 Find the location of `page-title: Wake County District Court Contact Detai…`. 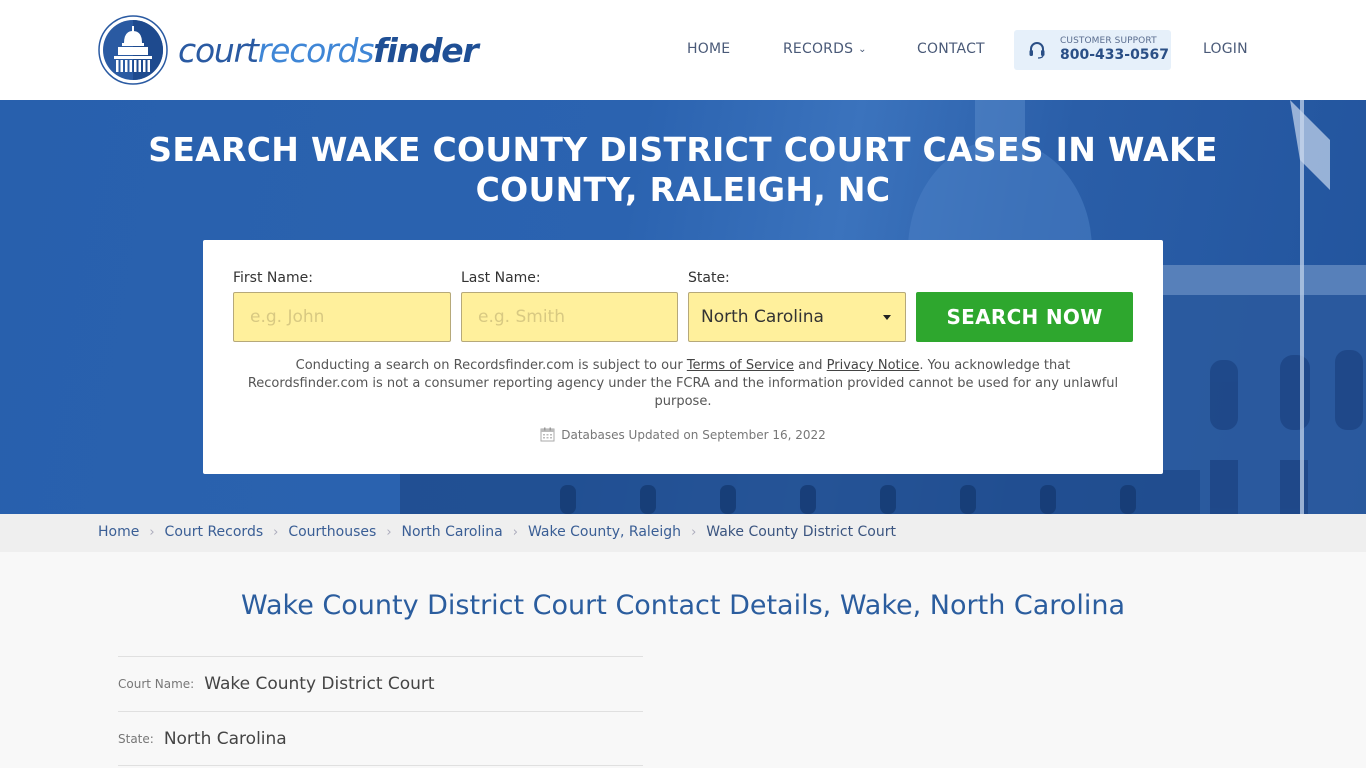

page-title: Wake County District Court Contact Detai… is located at coordinates (683, 605).